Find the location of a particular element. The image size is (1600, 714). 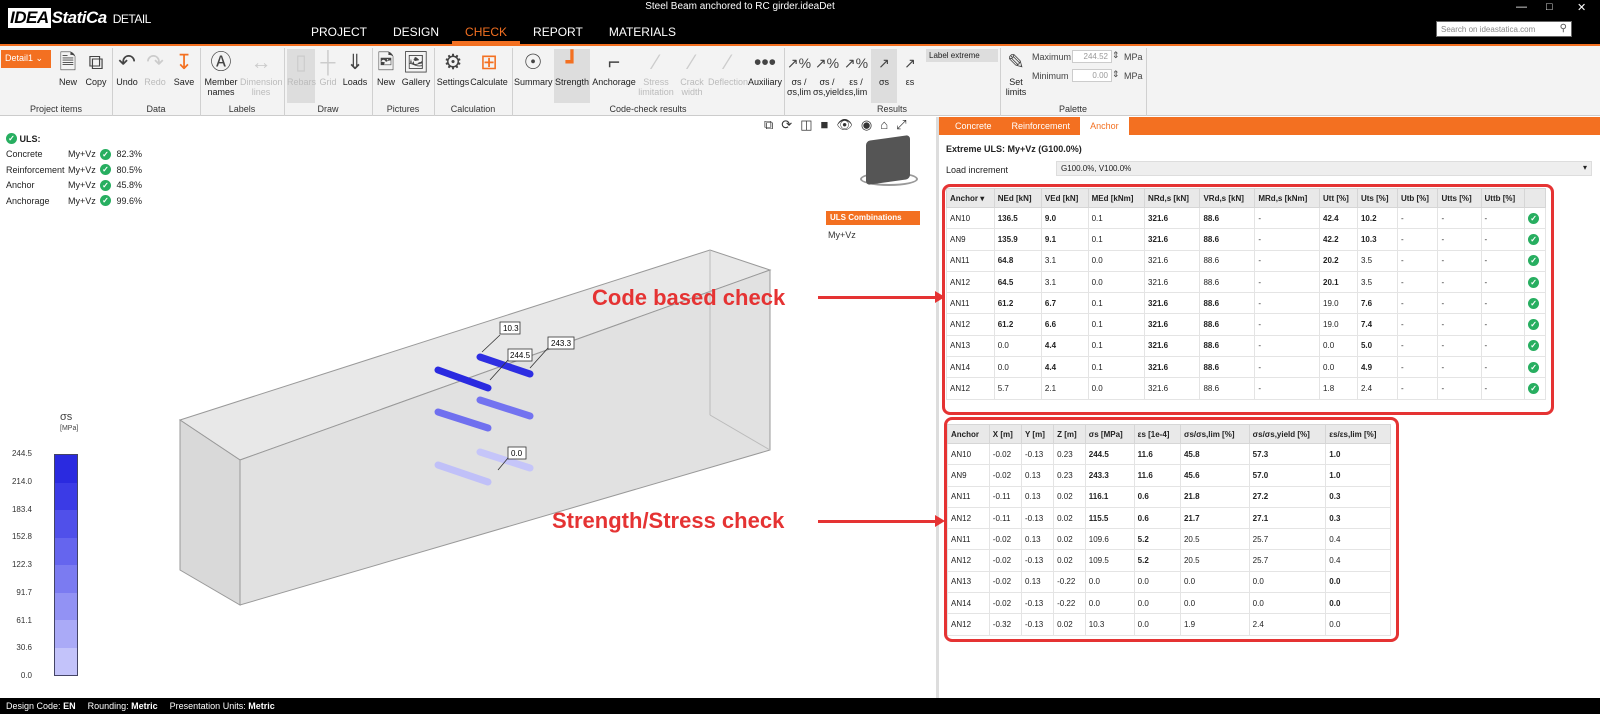

settings-button: ⚙ Settings is located at coordinates (453, 75).